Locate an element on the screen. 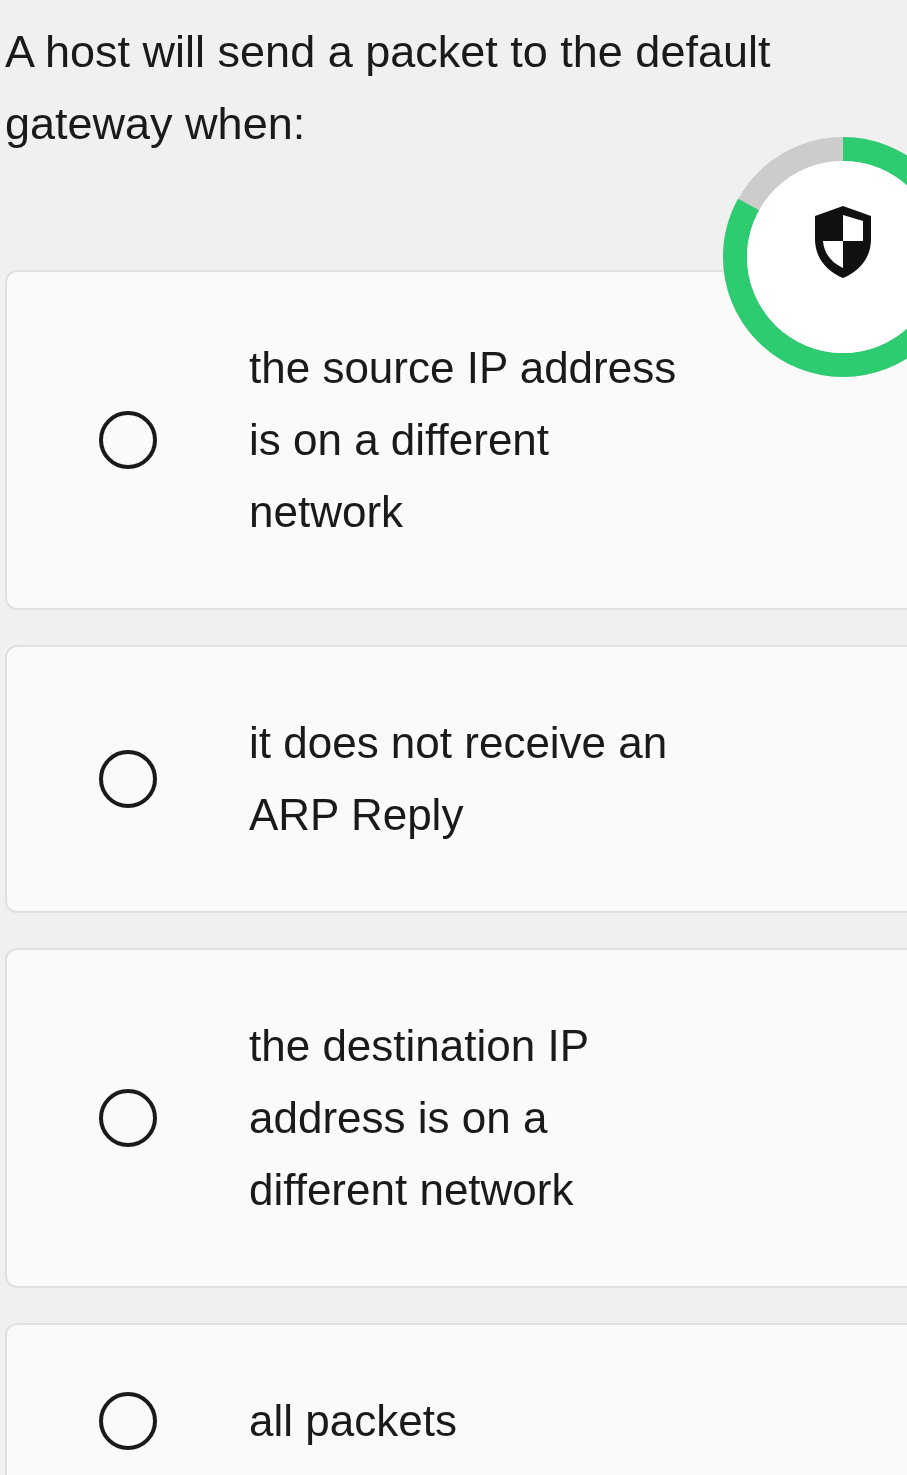 This screenshot has height=1475, width=907. option-text: the destination IP address is on a different network is located at coordinates (419, 1118).